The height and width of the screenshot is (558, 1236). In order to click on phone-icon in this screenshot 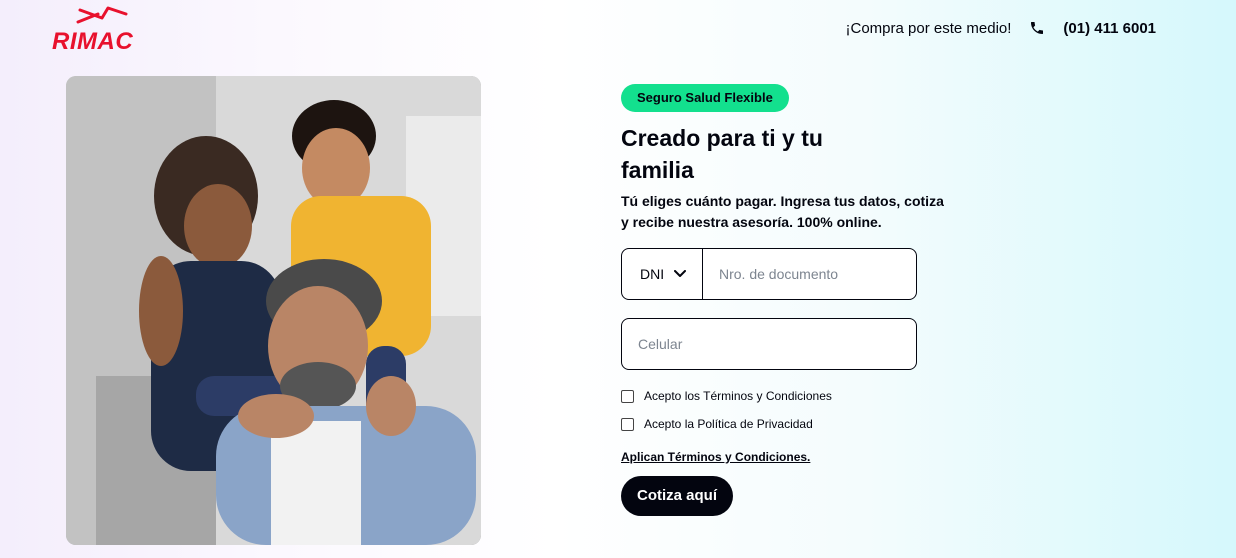, I will do `click(1037, 28)`.